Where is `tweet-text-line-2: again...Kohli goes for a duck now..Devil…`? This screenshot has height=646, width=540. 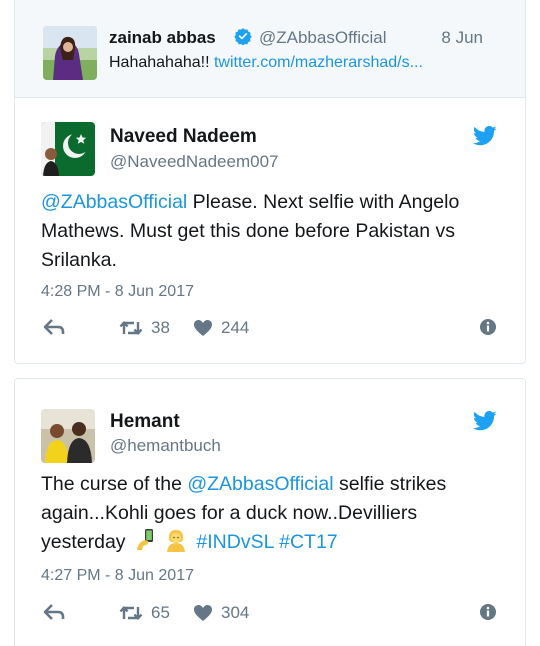 tweet-text-line-2: again...Kohli goes for a duck now..Devil… is located at coordinates (229, 513).